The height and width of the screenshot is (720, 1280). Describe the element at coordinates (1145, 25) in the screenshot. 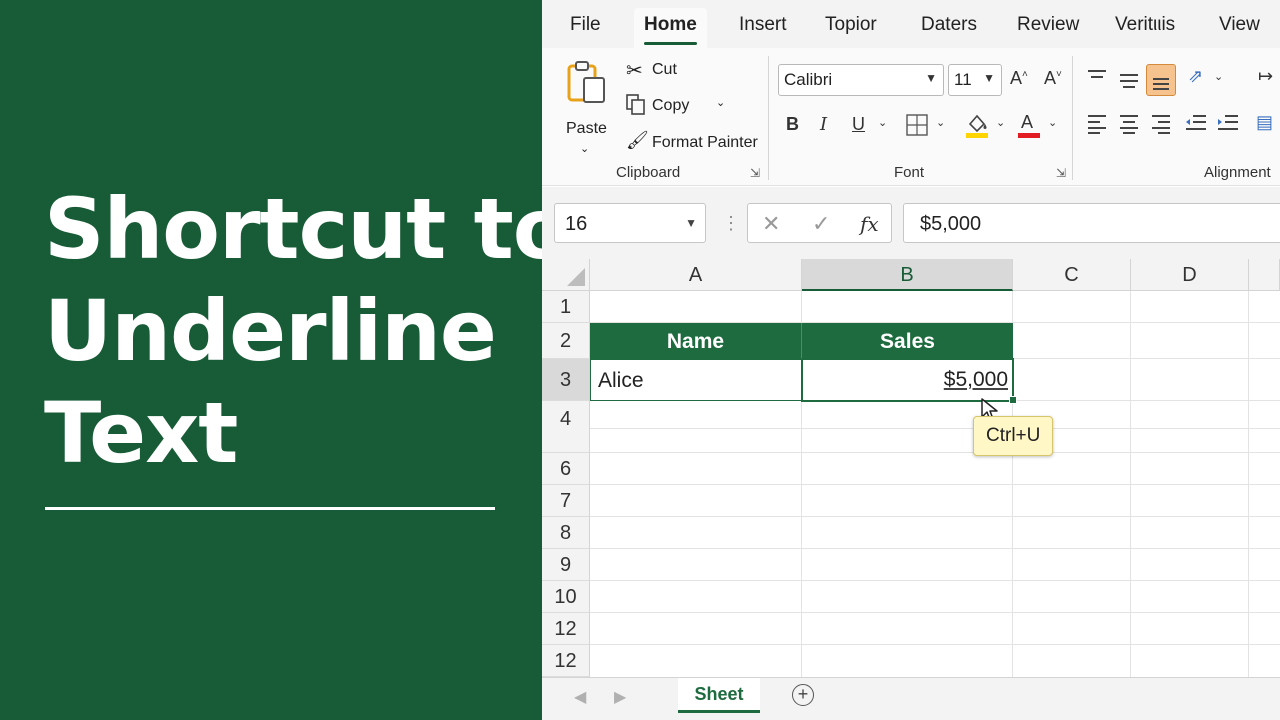

I see `tab-veritiis: Veritιιis` at that location.